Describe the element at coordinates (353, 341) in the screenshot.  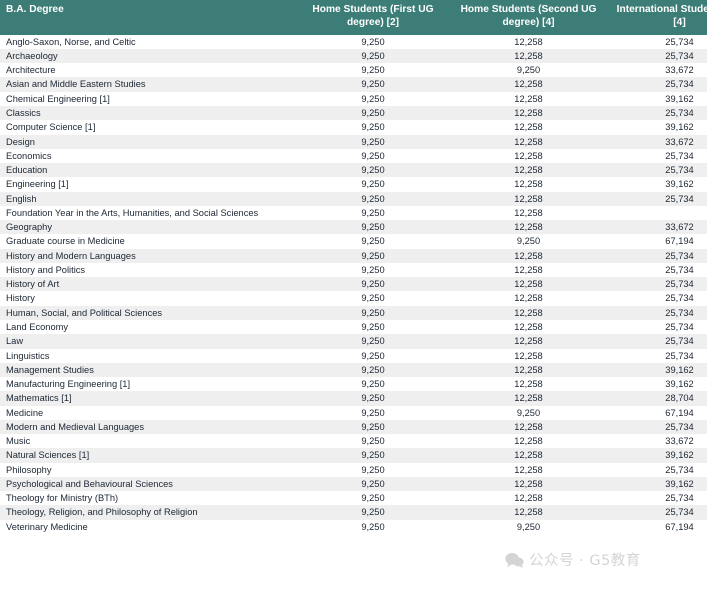
I see `table-row: Law 9,250 12,258 25,734` at that location.